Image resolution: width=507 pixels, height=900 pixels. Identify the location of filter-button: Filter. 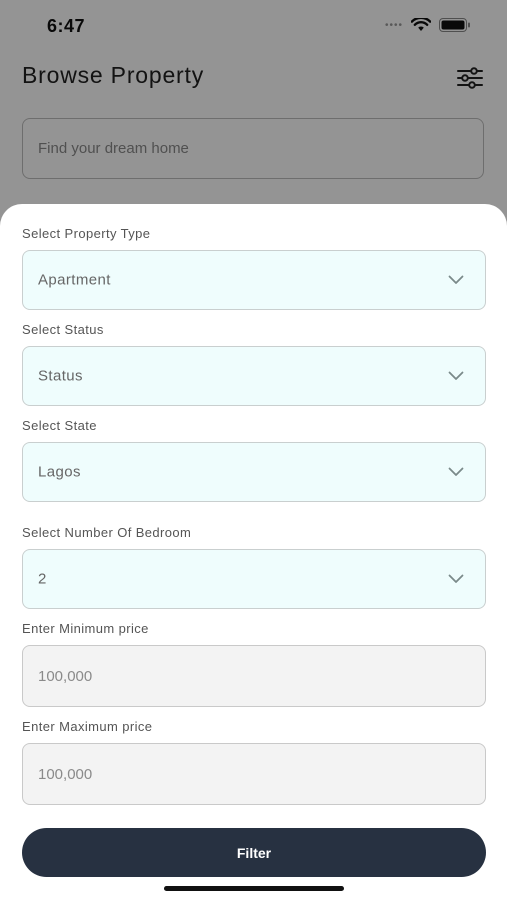
(254, 852).